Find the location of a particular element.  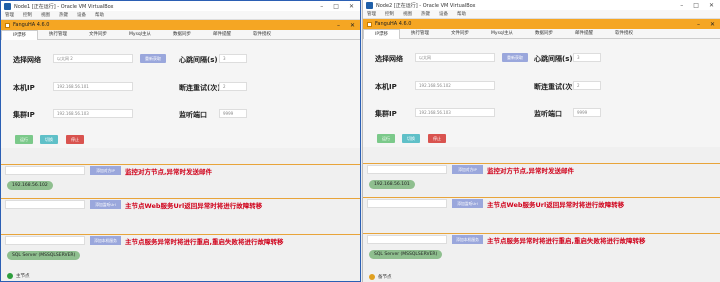

local-ip-input: 192.168.56.102 is located at coordinates (455, 85).